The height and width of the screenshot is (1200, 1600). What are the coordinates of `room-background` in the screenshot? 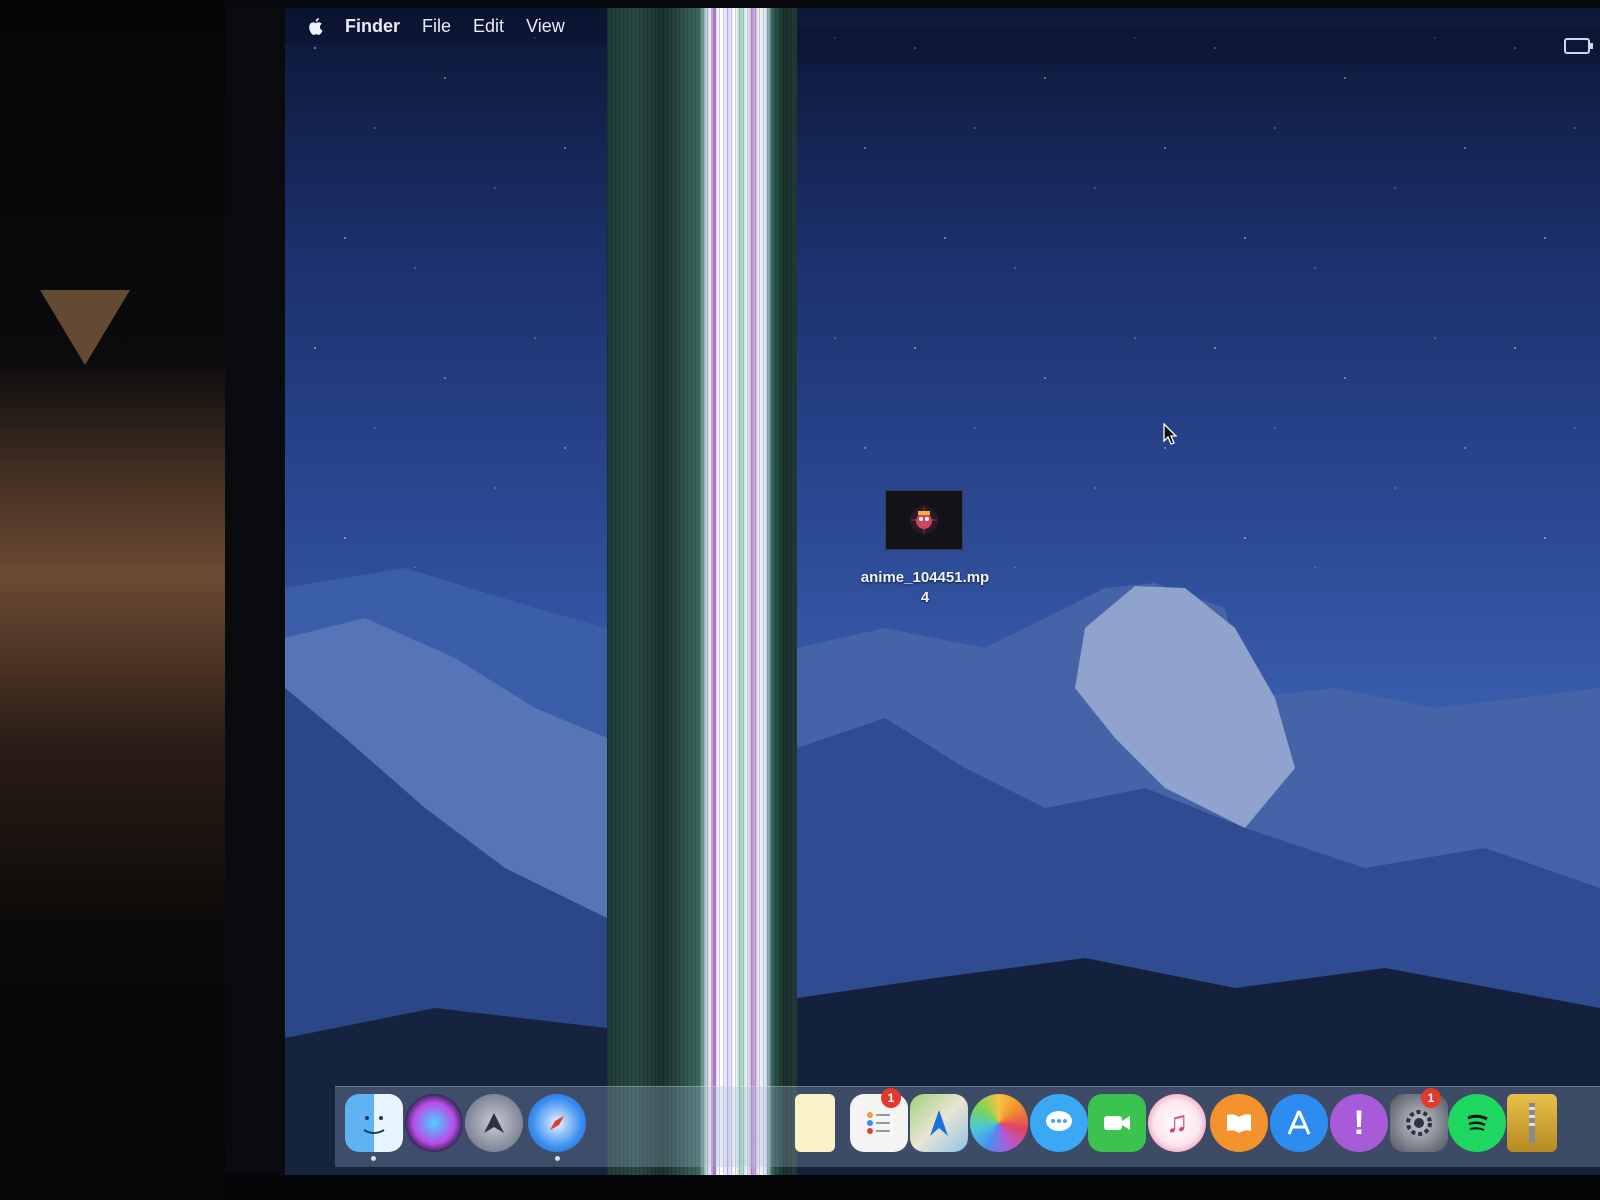 It's located at (112, 600).